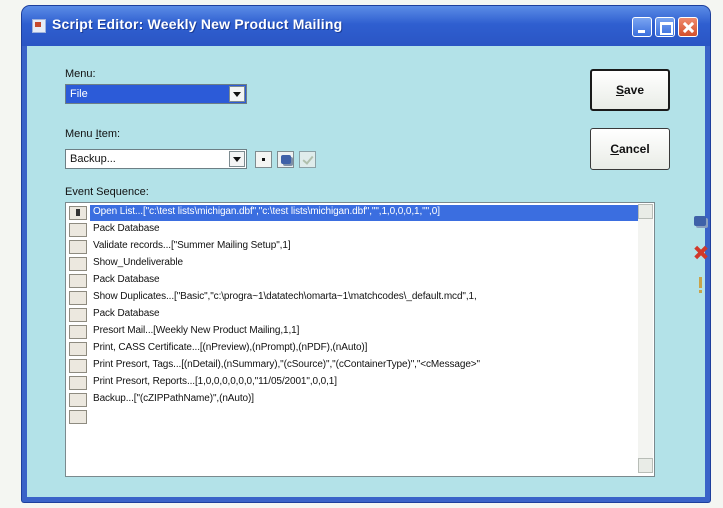  Describe the element at coordinates (634, 149) in the screenshot. I see `cancel-button-rest: ancel` at that location.